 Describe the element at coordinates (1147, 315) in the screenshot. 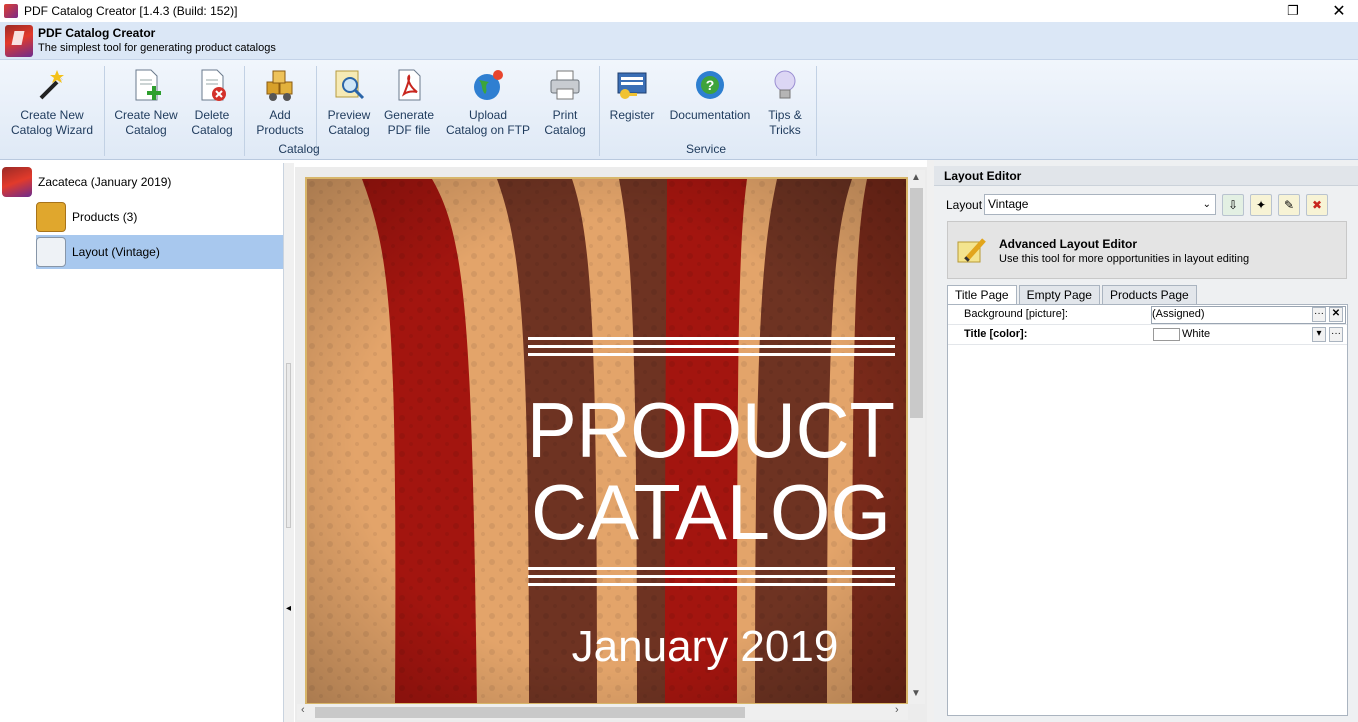

I see `property-row-background: Background [picture]: (Assigned) ··· ✕` at that location.